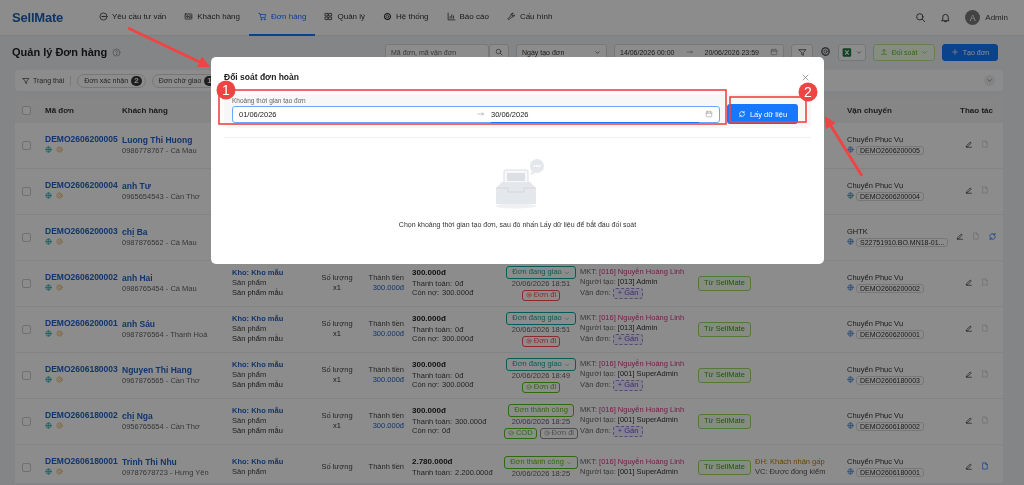  Describe the element at coordinates (60, 110) in the screenshot. I see `column-header: Mã đơn` at that location.